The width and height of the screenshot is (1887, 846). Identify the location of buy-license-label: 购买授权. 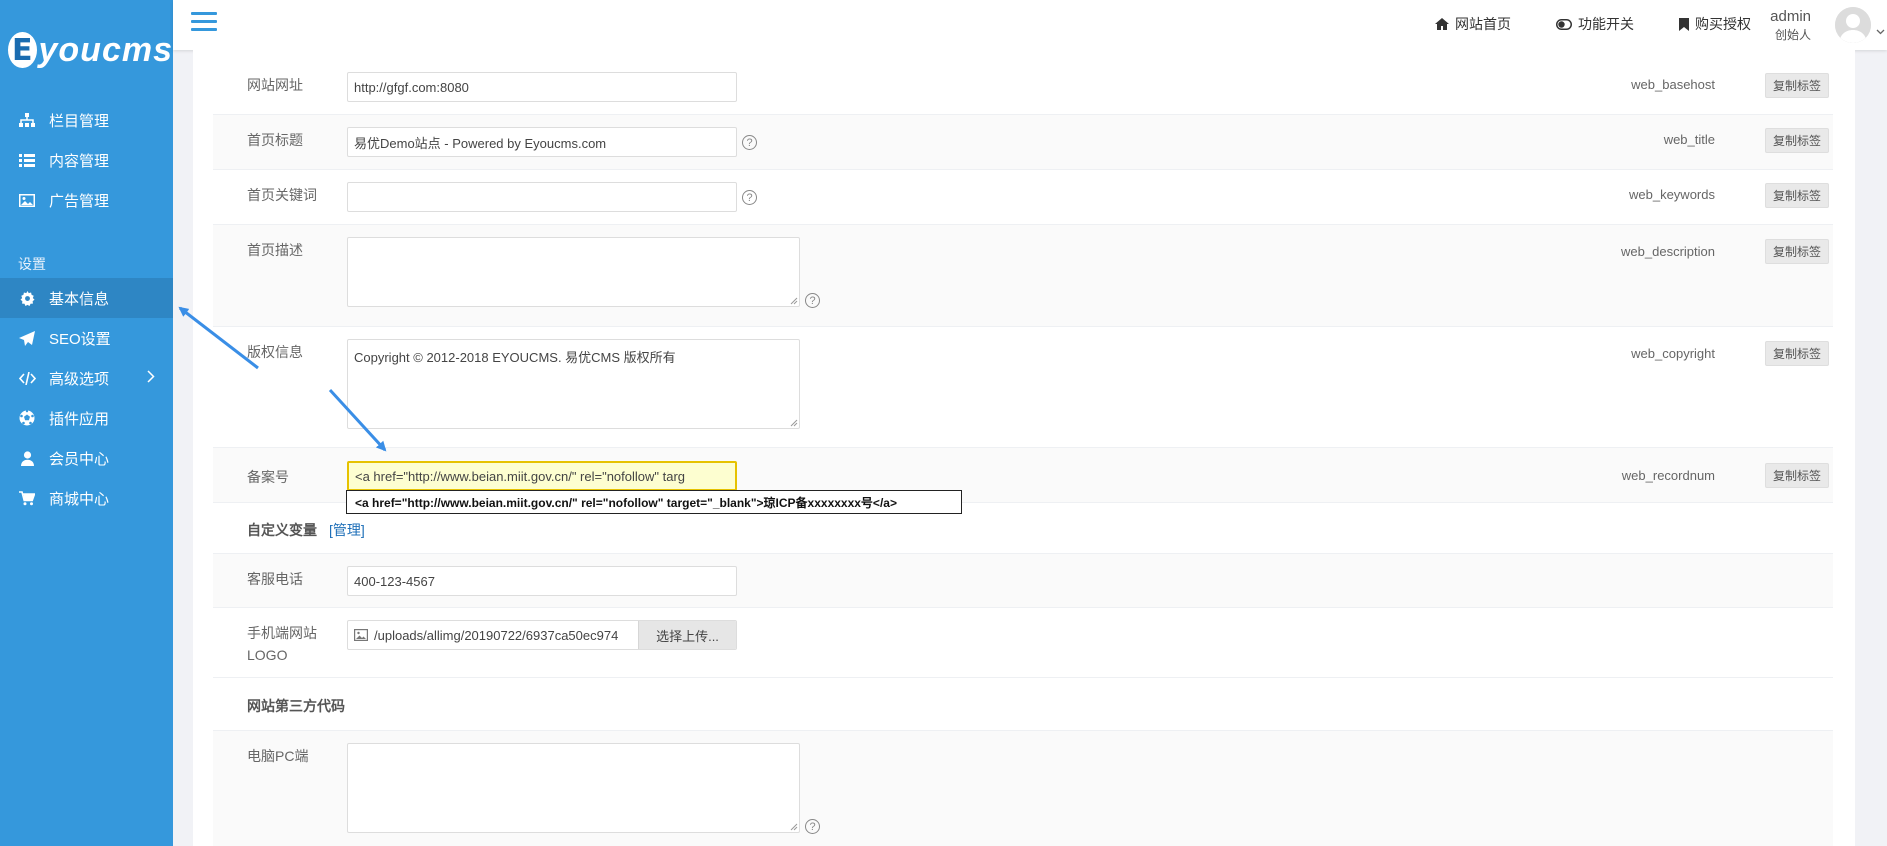
(1723, 24).